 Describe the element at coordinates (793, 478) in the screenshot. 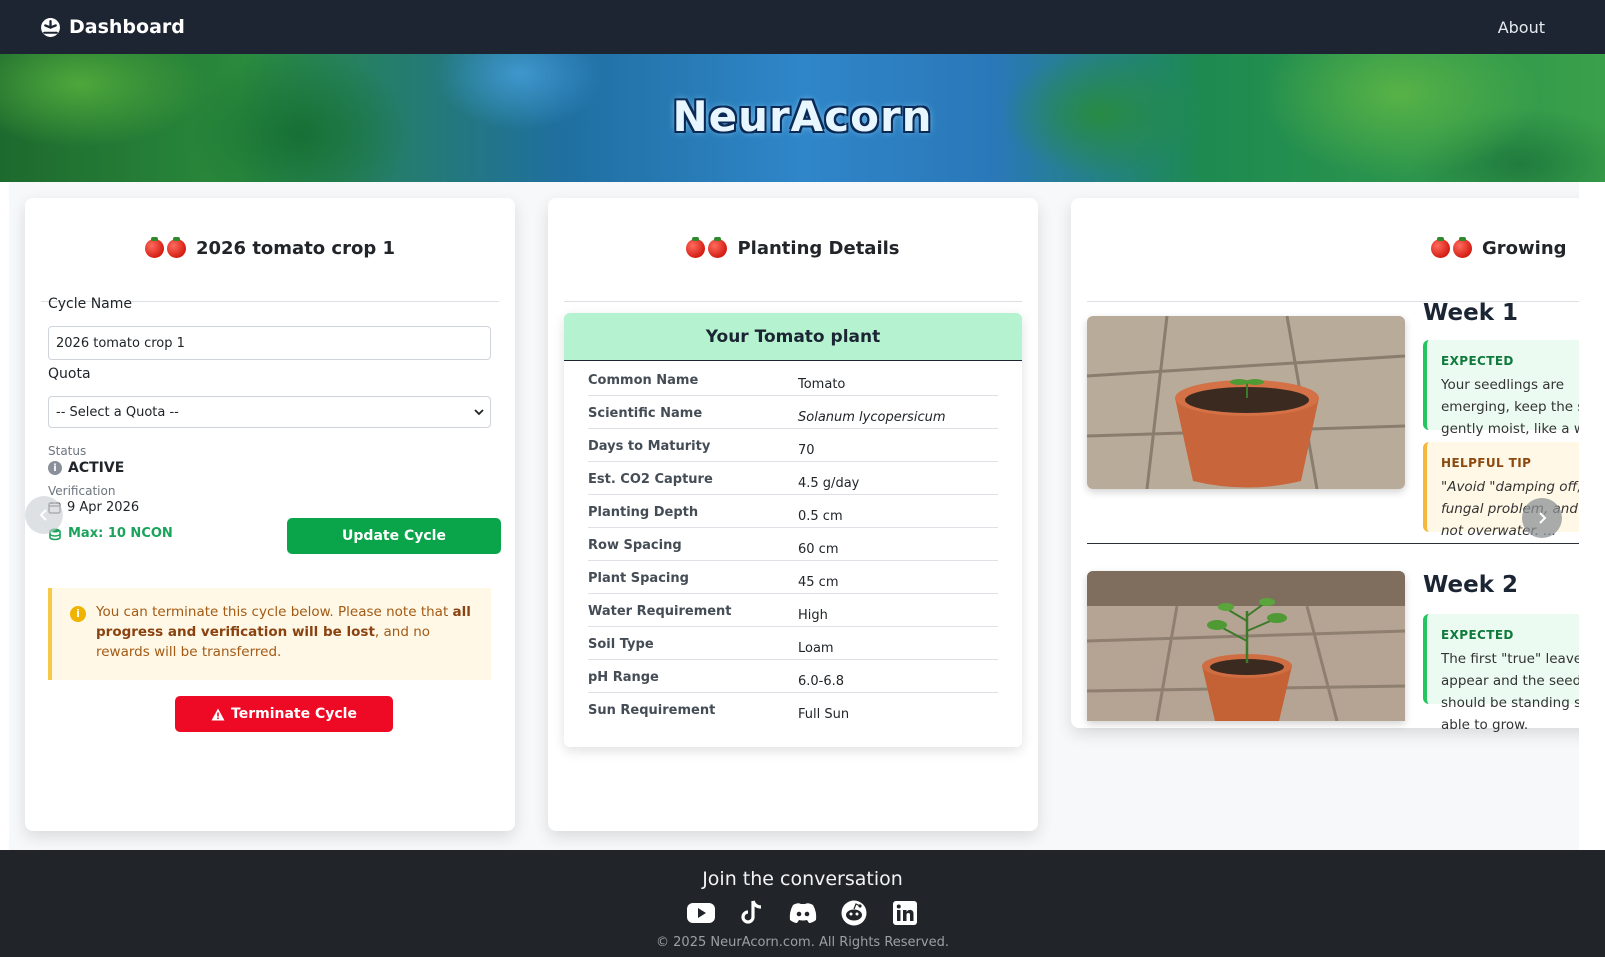

I see `plant-info-row: Est. CO2 Capture 4.5 g/day` at that location.